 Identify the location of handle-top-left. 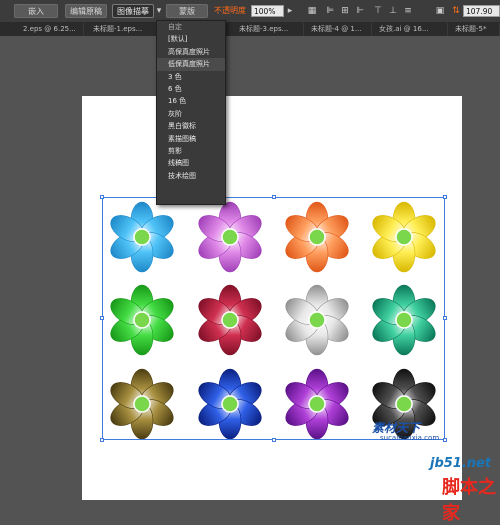
(102, 197).